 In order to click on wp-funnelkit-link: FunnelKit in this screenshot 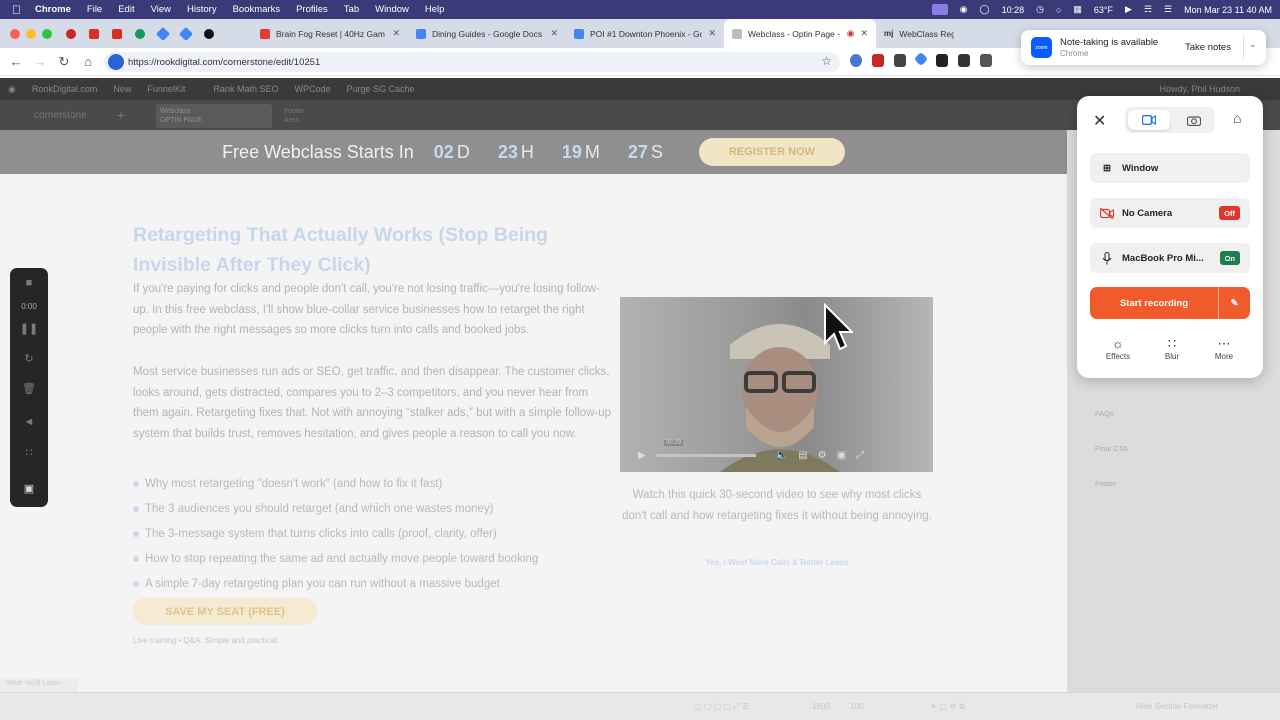, I will do `click(166, 89)`.